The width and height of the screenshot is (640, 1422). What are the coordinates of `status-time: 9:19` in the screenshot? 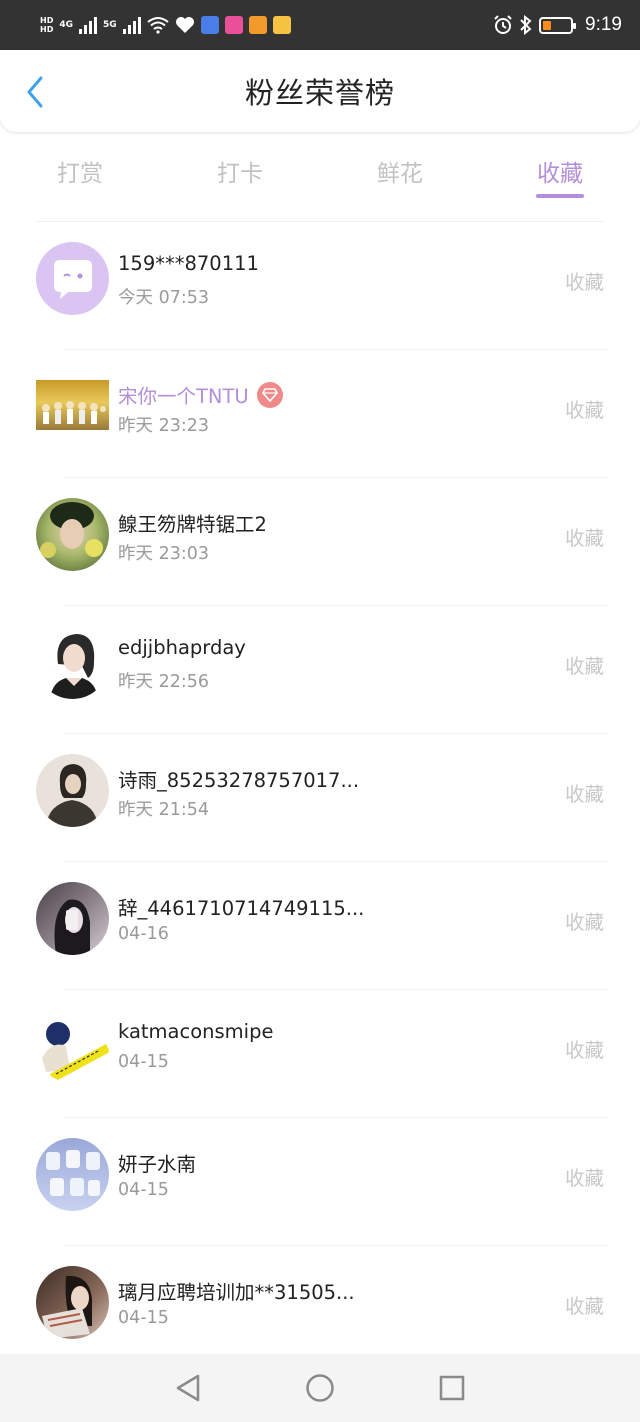 It's located at (603, 24).